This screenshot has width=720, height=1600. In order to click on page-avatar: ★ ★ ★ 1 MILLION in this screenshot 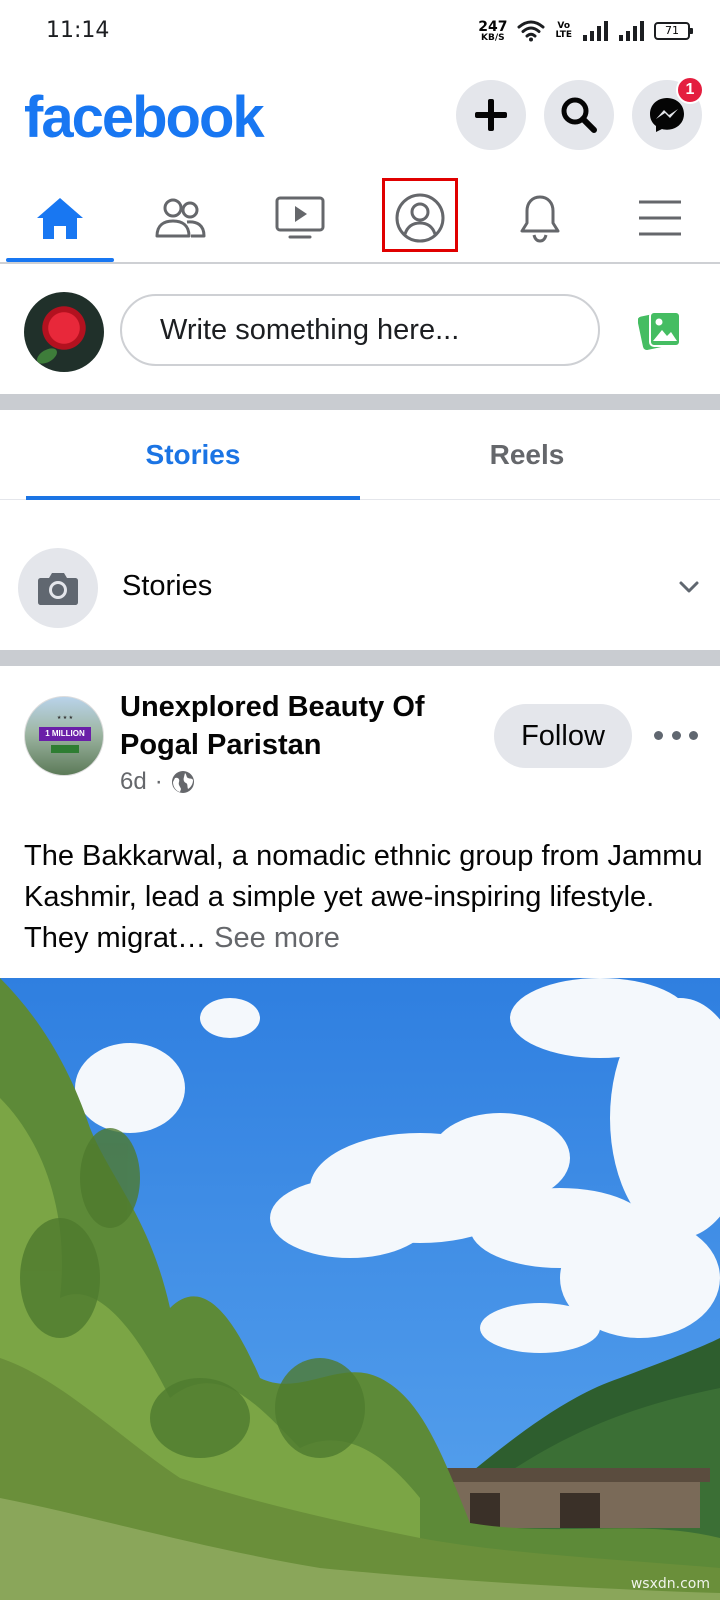, I will do `click(64, 736)`.